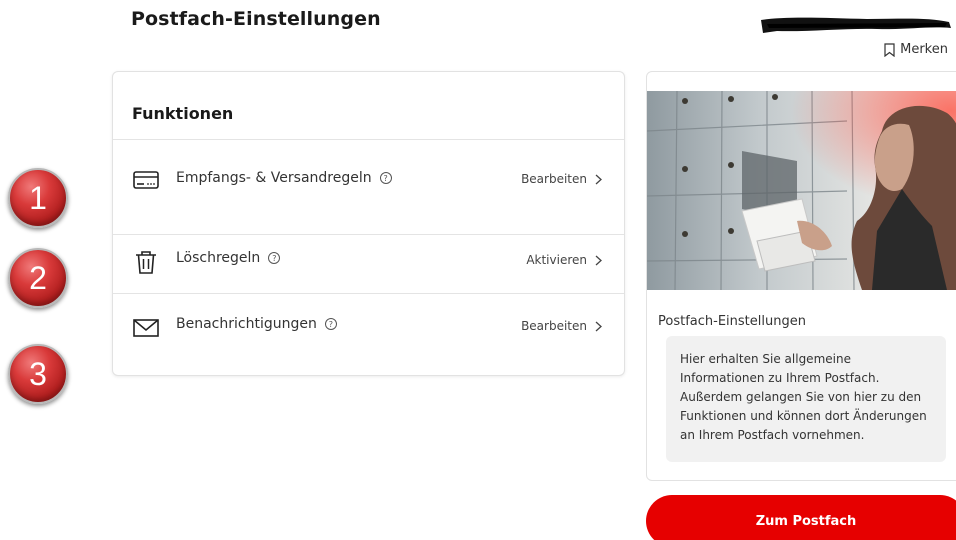 The width and height of the screenshot is (956, 540). What do you see at coordinates (732, 321) in the screenshot?
I see `info-card-title: Postfach-Einstellungen` at bounding box center [732, 321].